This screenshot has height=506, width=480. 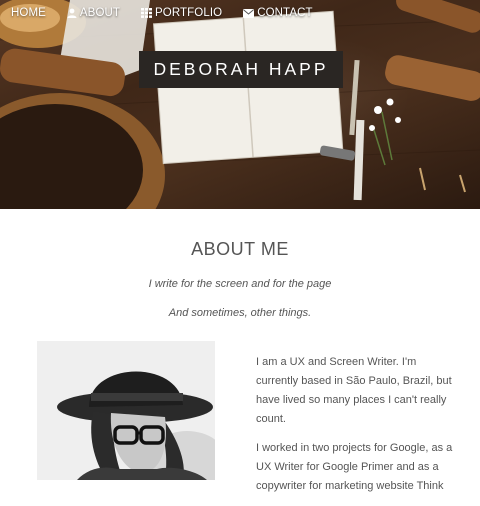 I want to click on nav-about-link: ABOUT, so click(x=93, y=13).